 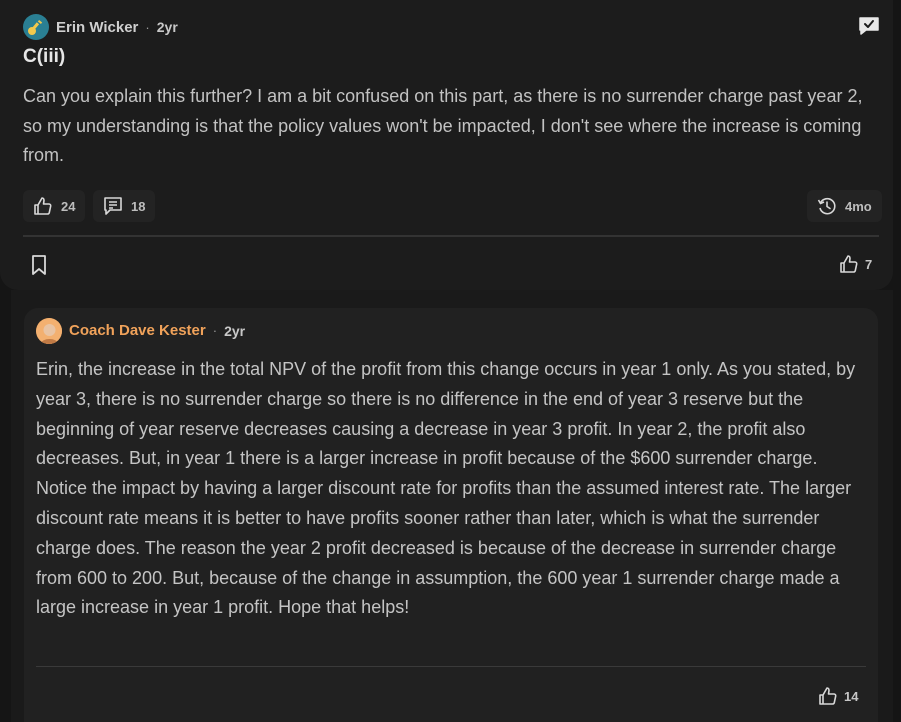 What do you see at coordinates (869, 264) in the screenshot?
I see `footer-like-count: 7` at bounding box center [869, 264].